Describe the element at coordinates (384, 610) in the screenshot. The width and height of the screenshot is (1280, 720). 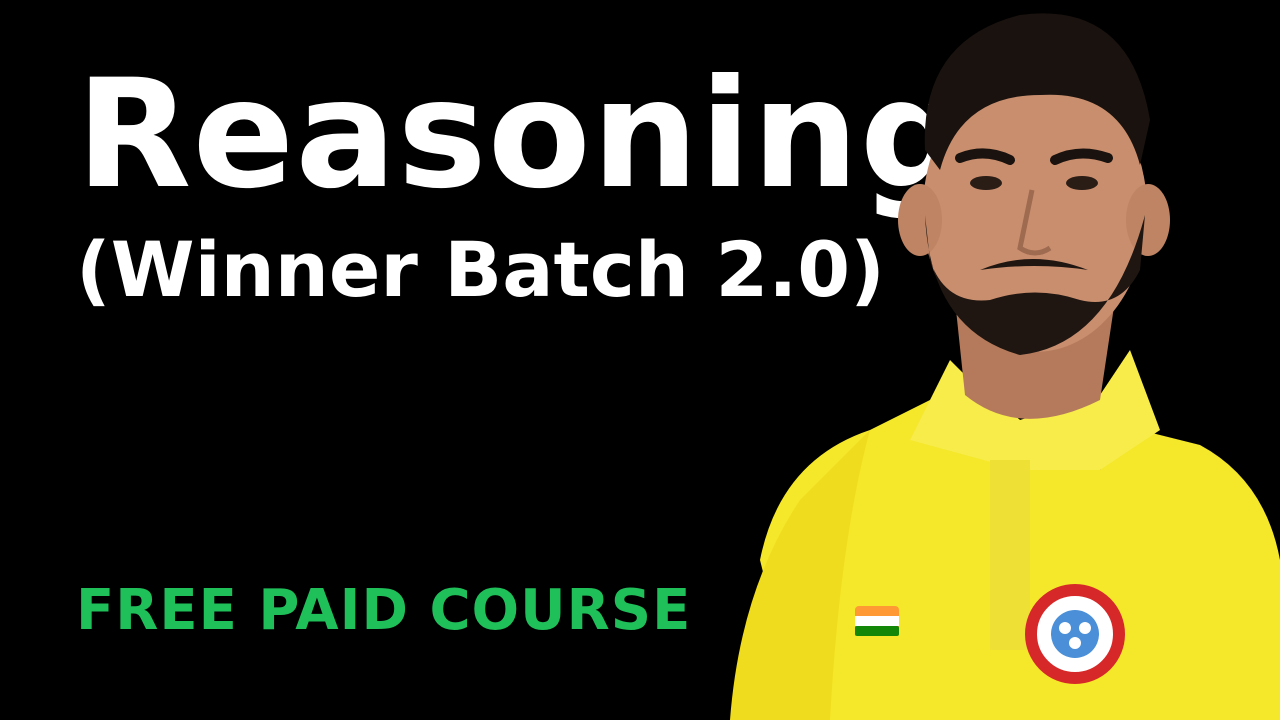
I see `tagline: FREE PAID COURSE` at that location.